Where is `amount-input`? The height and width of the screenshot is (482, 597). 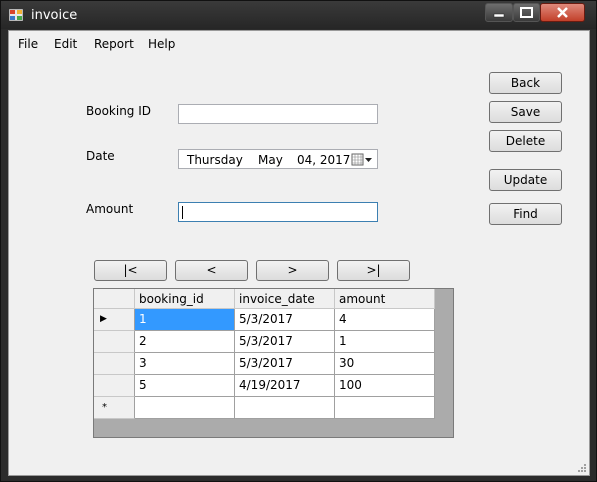
amount-input is located at coordinates (278, 212).